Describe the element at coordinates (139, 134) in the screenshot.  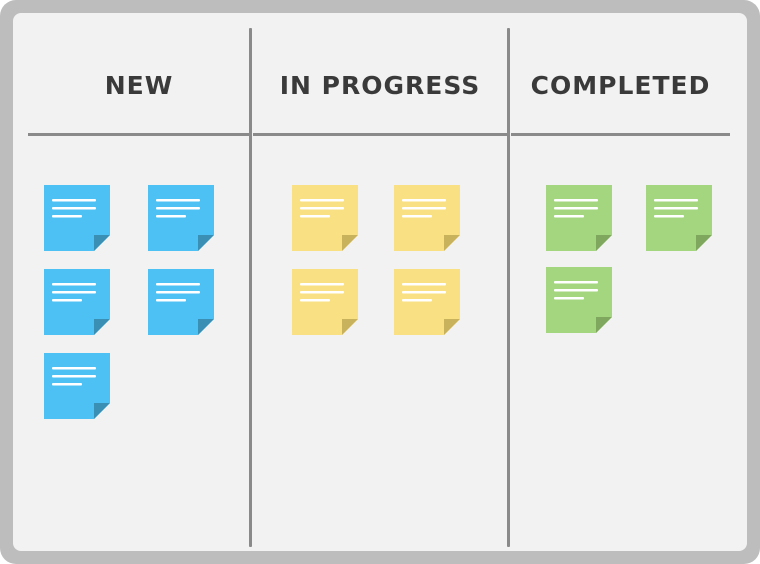
I see `header-divider-new` at that location.